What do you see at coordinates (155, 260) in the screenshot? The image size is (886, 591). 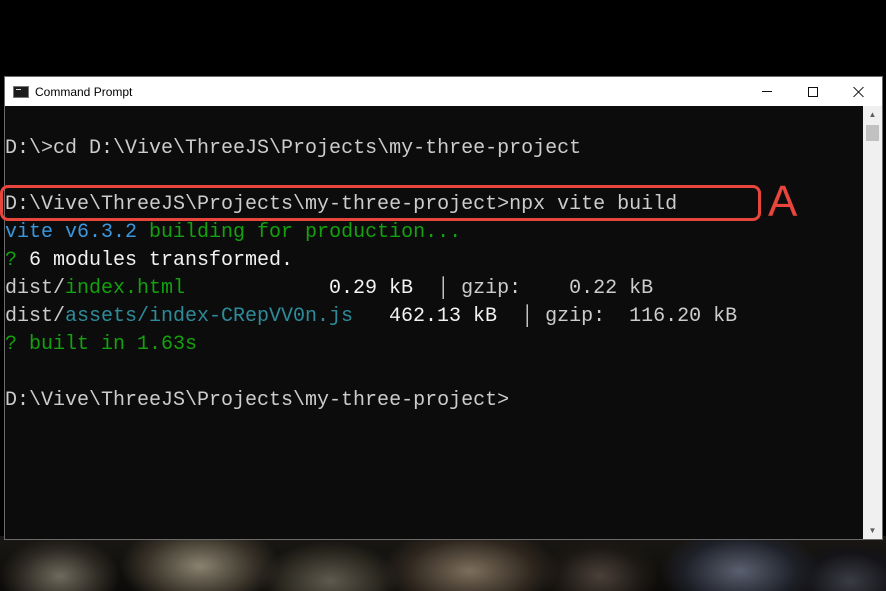 I see `modules-transformed-text: 6 modules transformed.` at bounding box center [155, 260].